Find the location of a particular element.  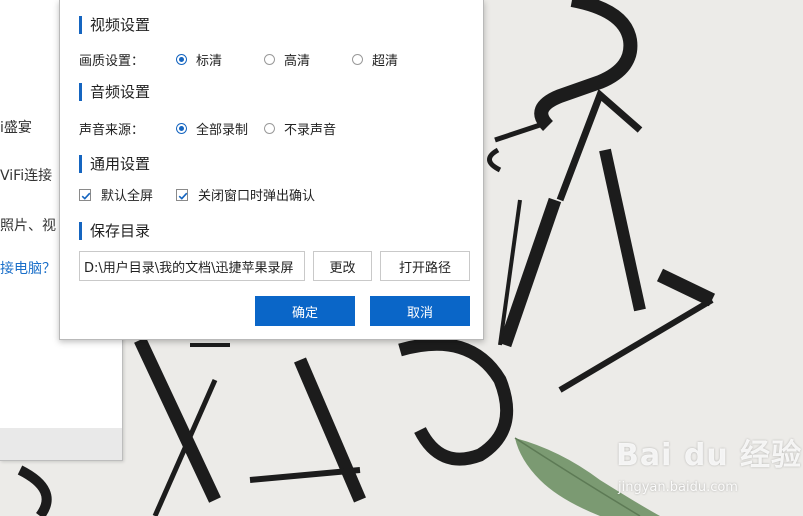

close-confirm-checkbox: 关闭窗口时弹出确认 is located at coordinates (245, 194).